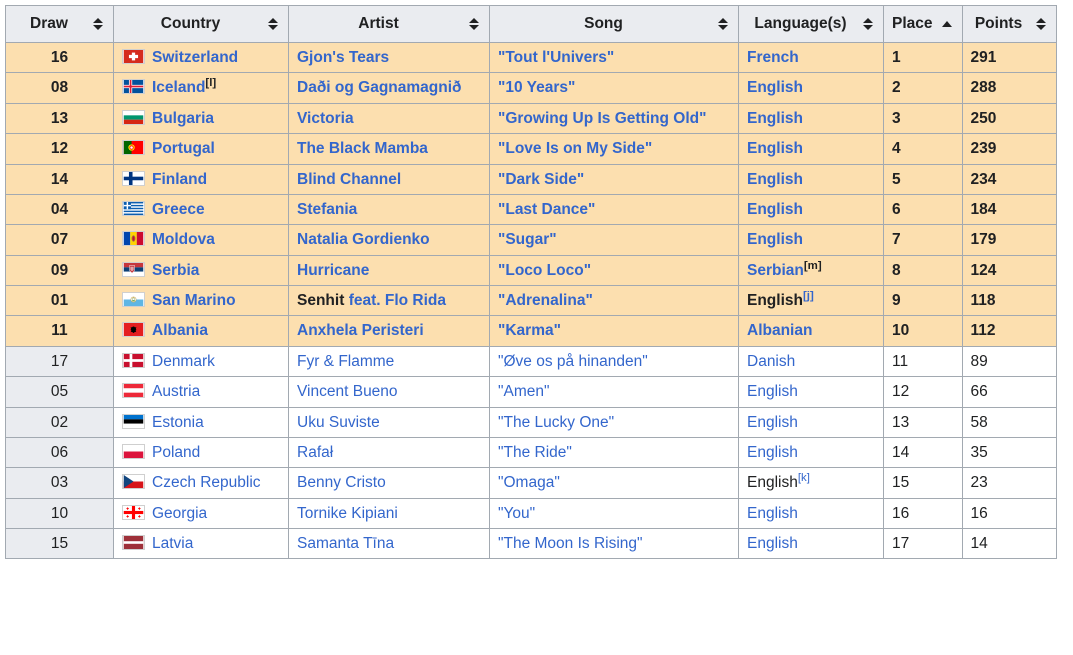 The width and height of the screenshot is (1073, 655). I want to click on cell-country: Albania, so click(201, 331).